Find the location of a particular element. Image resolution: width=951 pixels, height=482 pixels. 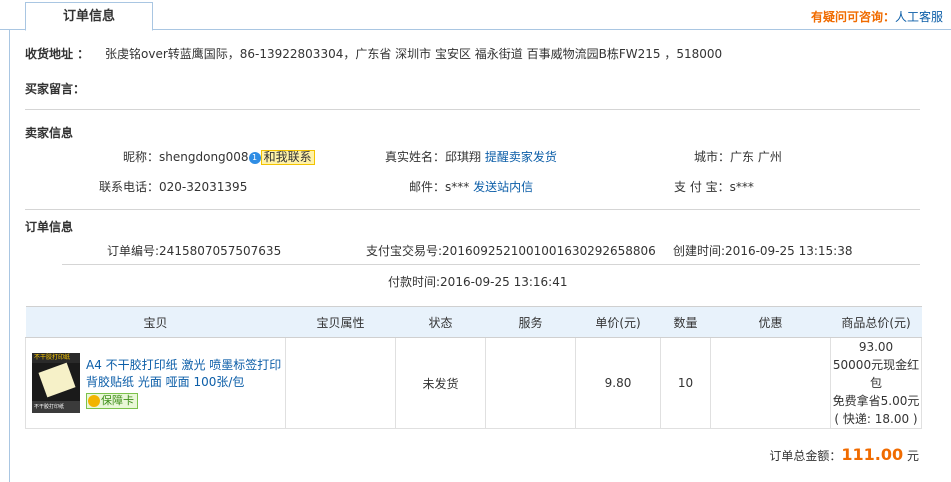

grand-total-label: 订单总金额： is located at coordinates (805, 456).